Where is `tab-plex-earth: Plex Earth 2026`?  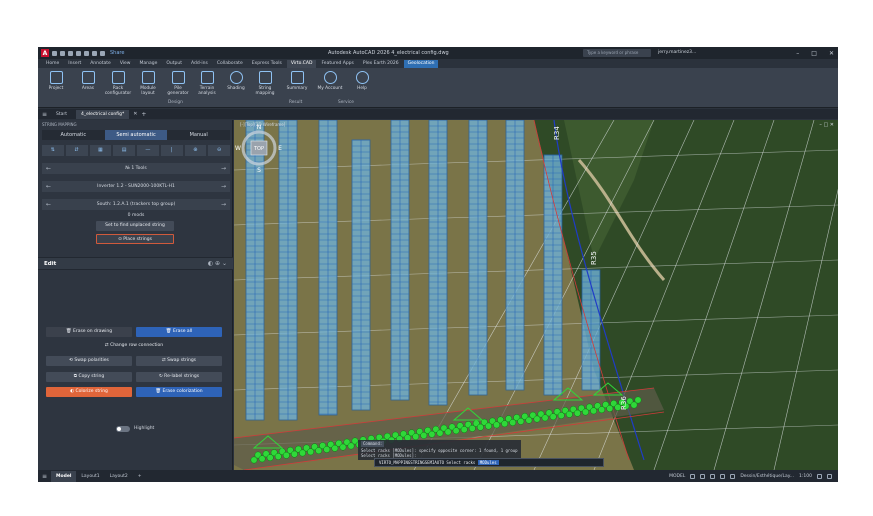 tab-plex-earth: Plex Earth 2026 is located at coordinates (381, 64).